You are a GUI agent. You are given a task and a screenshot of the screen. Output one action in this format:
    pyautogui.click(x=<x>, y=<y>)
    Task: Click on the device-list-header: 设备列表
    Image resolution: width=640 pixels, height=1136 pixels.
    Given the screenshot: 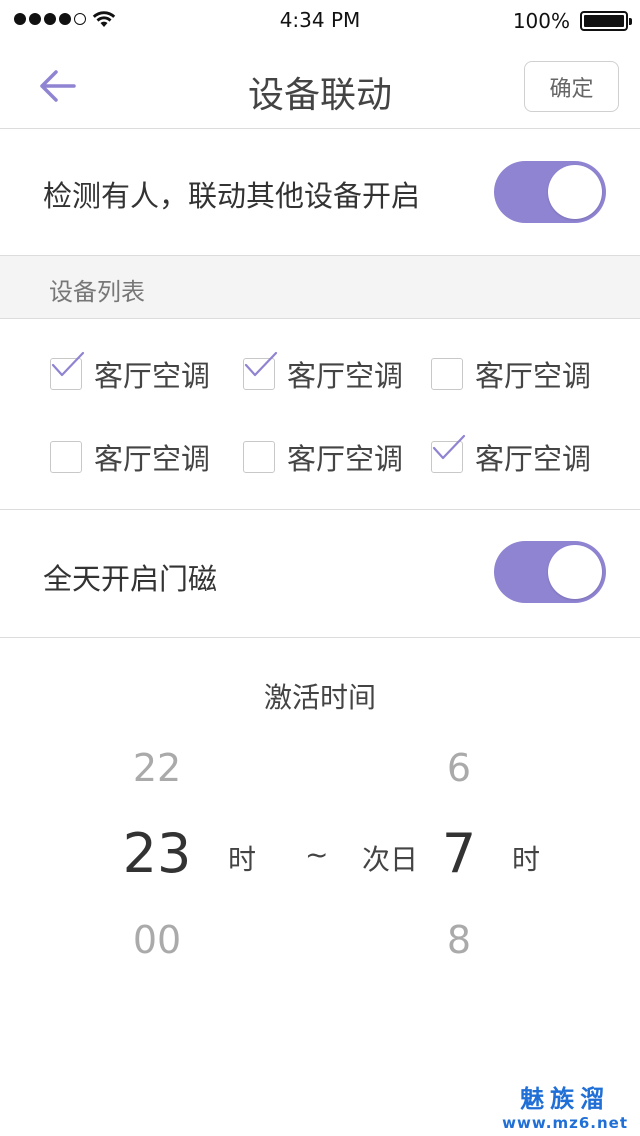 What is the action you would take?
    pyautogui.click(x=320, y=287)
    